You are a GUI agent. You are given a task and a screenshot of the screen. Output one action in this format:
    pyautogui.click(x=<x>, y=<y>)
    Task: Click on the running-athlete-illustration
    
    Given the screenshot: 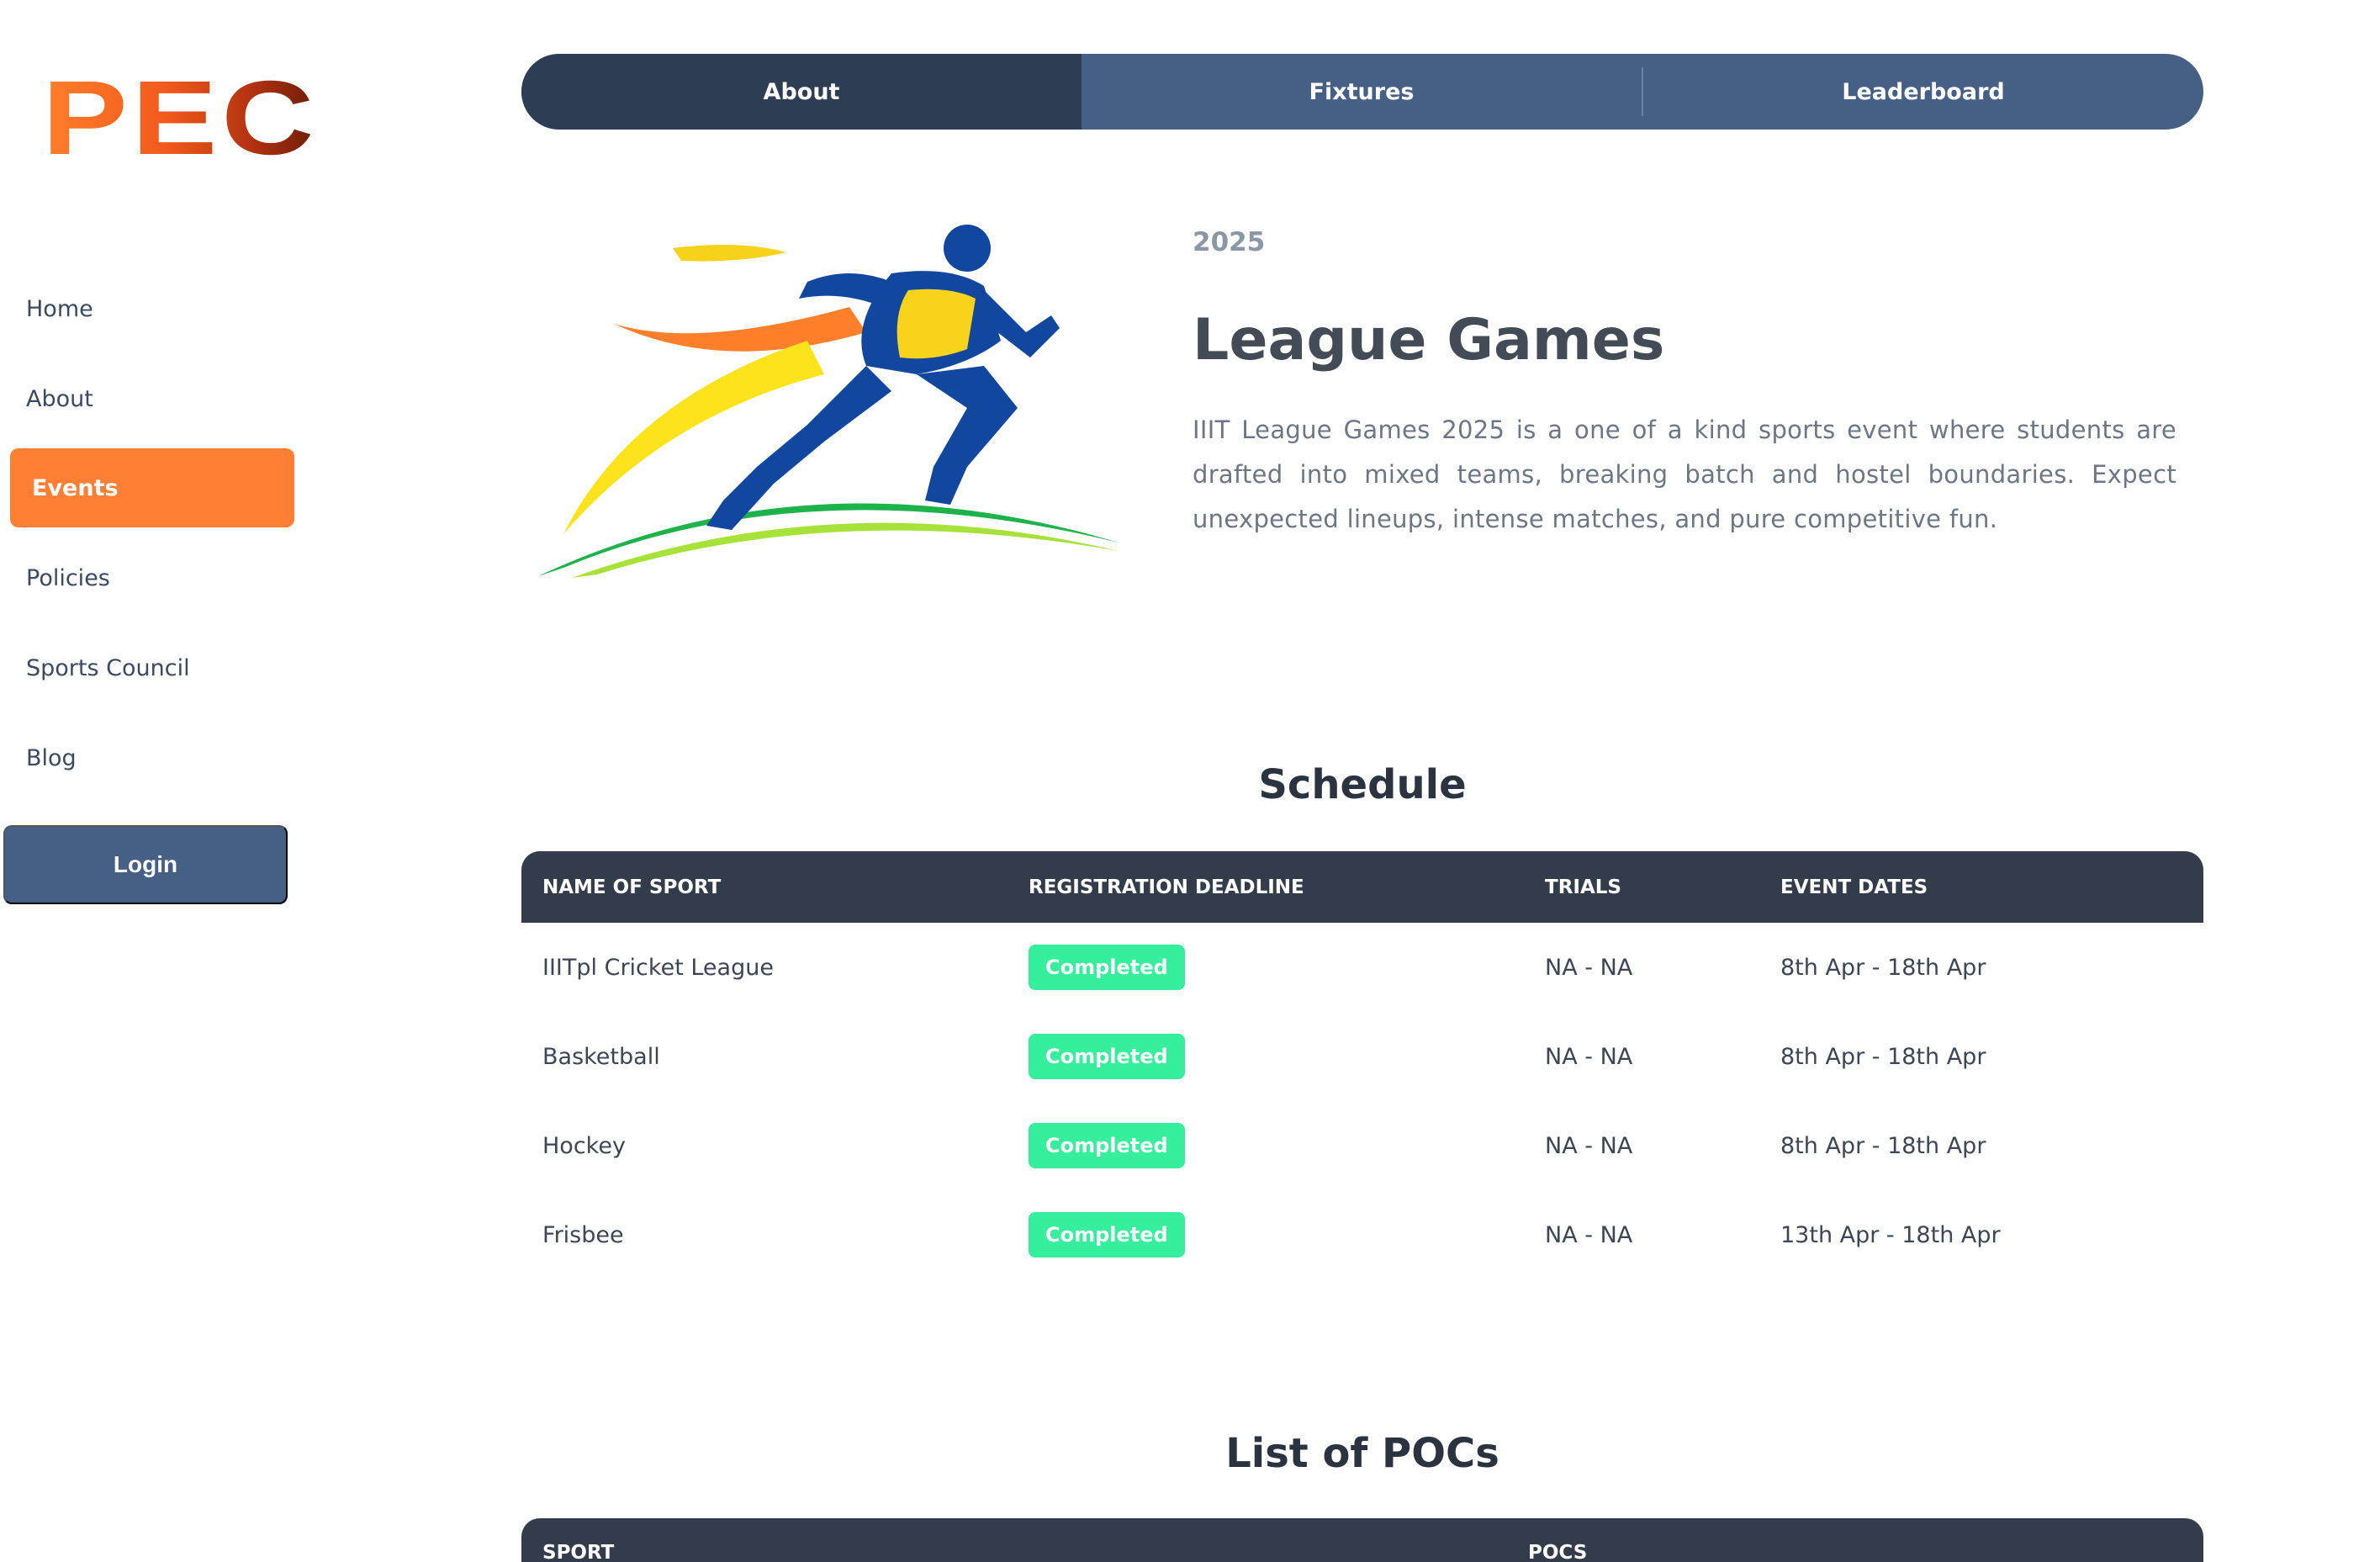 What is the action you would take?
    pyautogui.click(x=828, y=401)
    